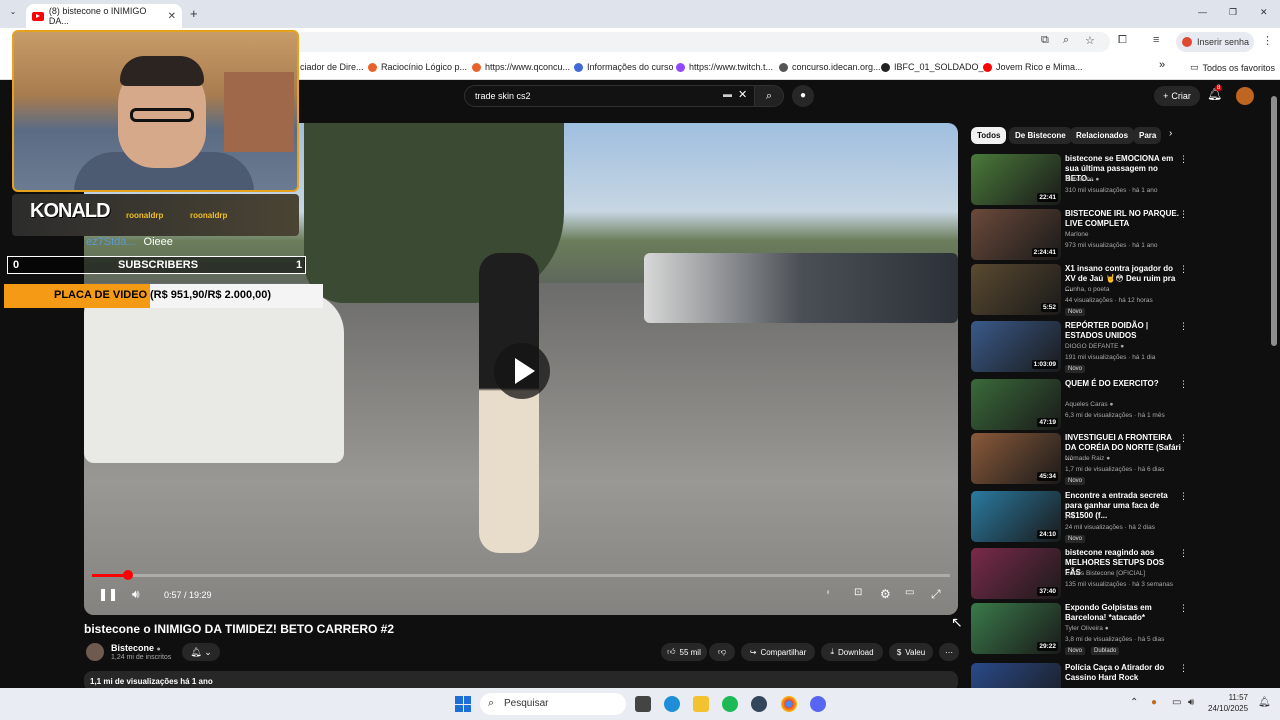 The height and width of the screenshot is (720, 1280). I want to click on settings-gear-icon: ⚙︎, so click(885, 594).